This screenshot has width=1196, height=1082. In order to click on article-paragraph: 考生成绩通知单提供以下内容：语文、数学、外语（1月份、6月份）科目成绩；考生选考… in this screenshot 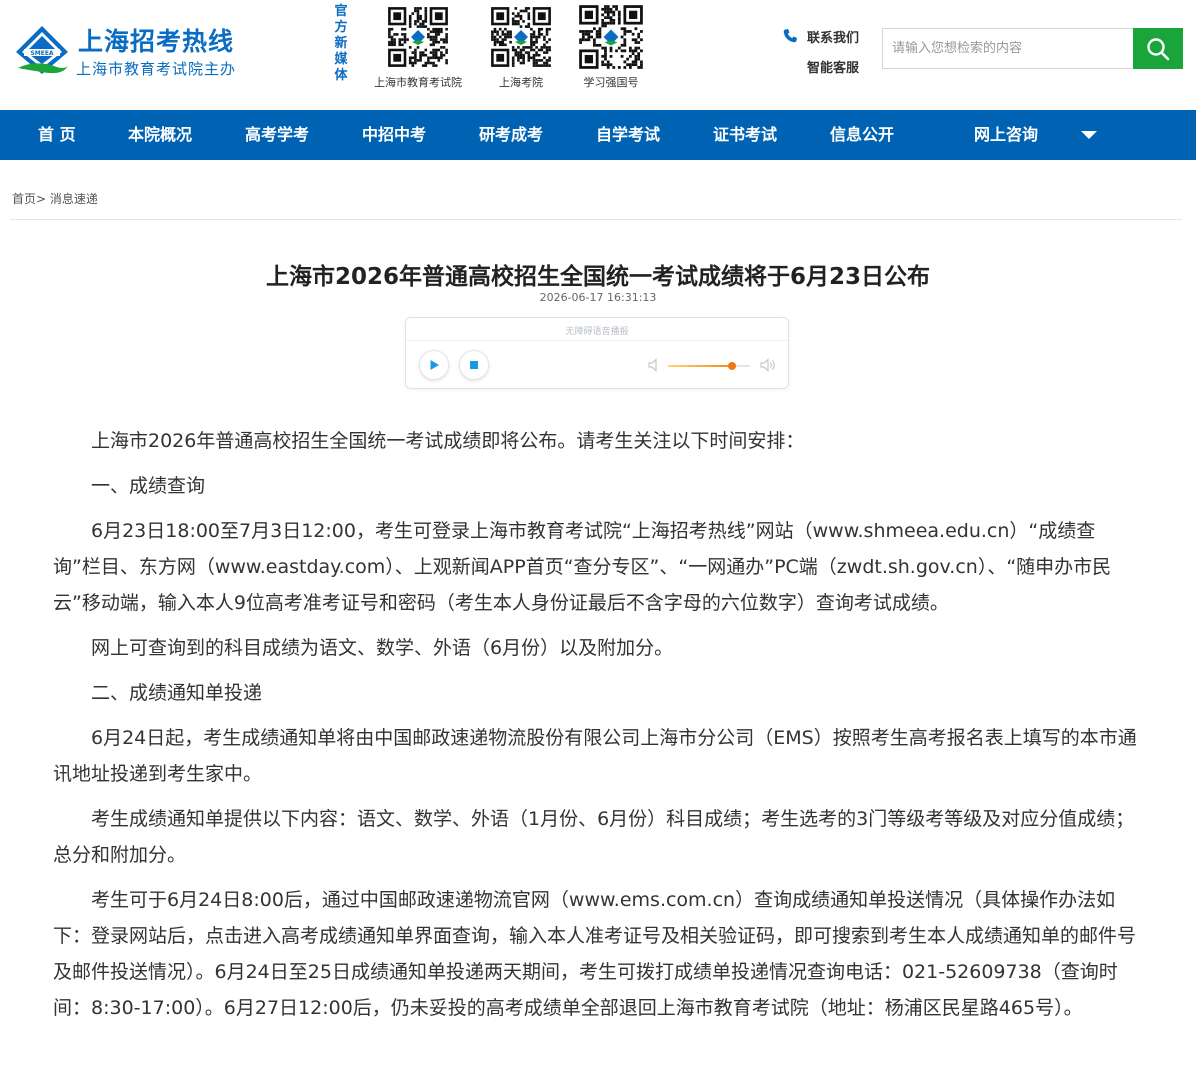, I will do `click(594, 837)`.